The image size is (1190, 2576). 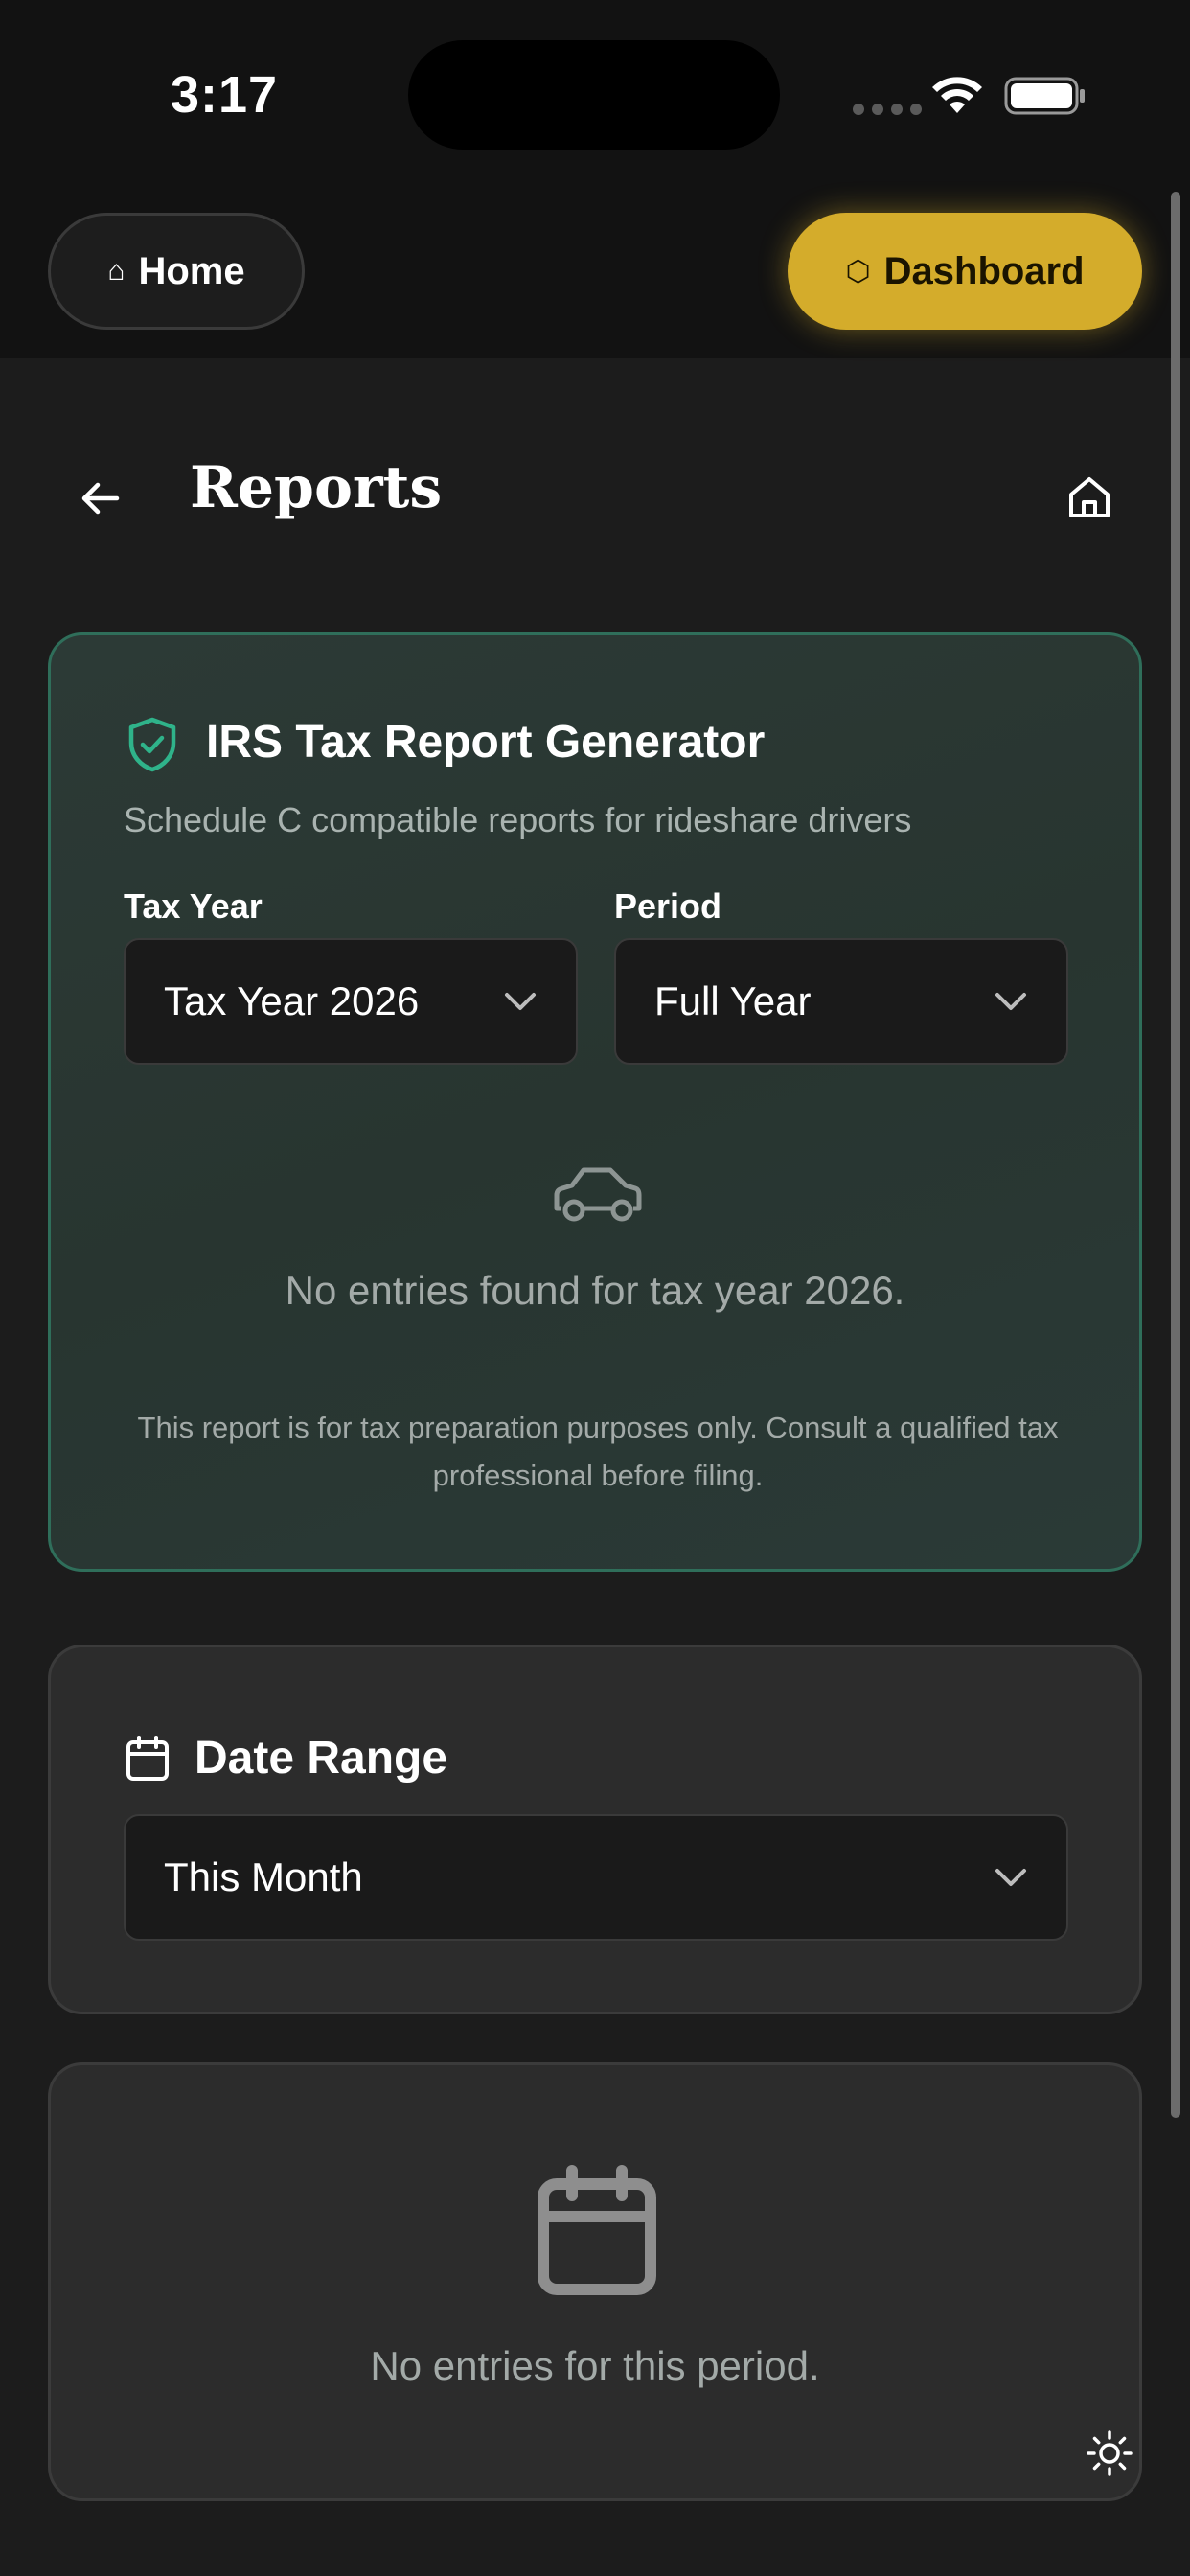 What do you see at coordinates (858, 271) in the screenshot?
I see `dashboard-glyph-icon: ⬡` at bounding box center [858, 271].